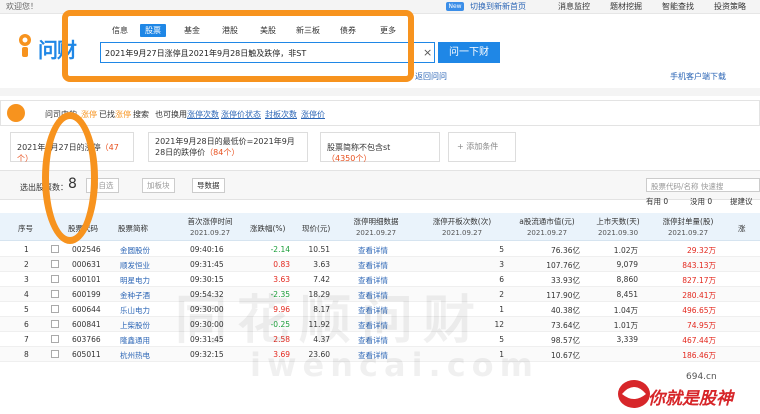 Image resolution: width=760 pixels, height=414 pixels. I want to click on corner-slogan: 你就是股神, so click(690, 399).